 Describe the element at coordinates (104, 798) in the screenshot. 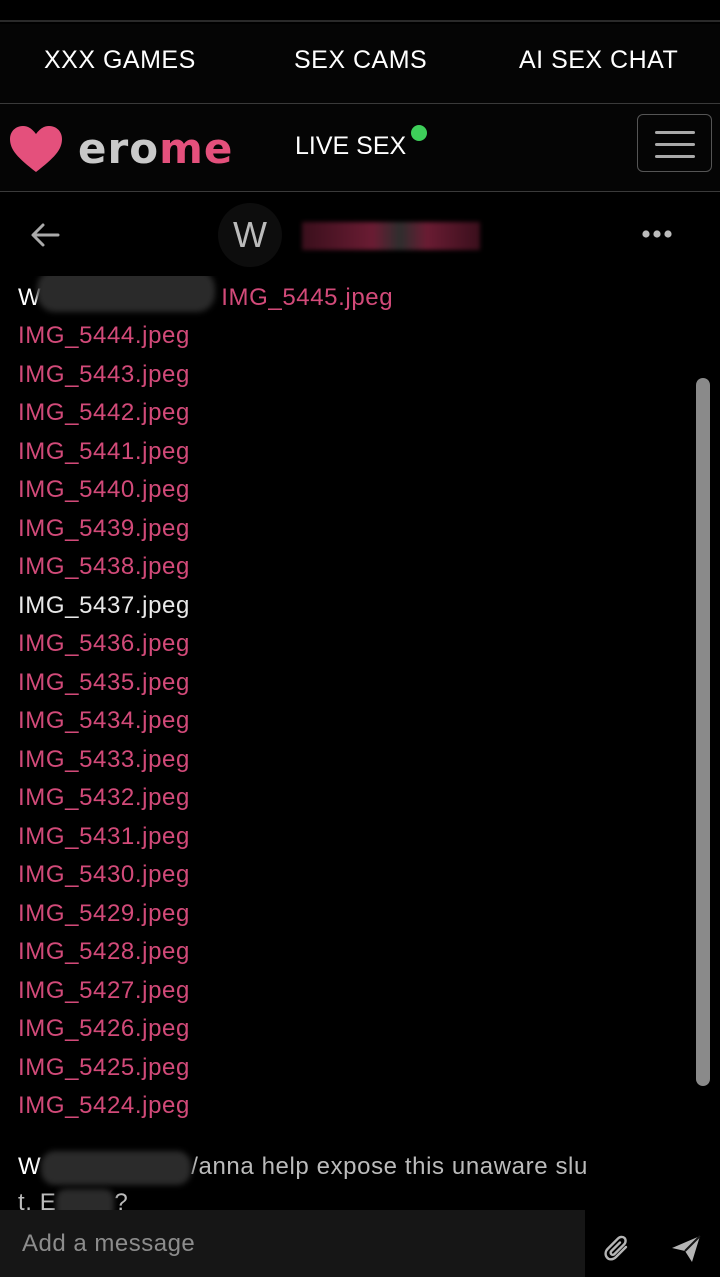

I see `file-link: IMG_5432.jpeg` at that location.